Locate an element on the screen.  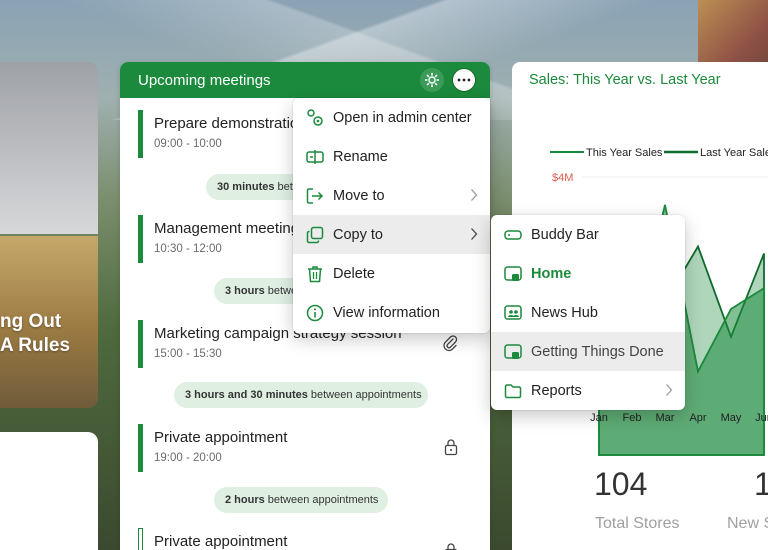
left-card-image-top is located at coordinates (49, 148).